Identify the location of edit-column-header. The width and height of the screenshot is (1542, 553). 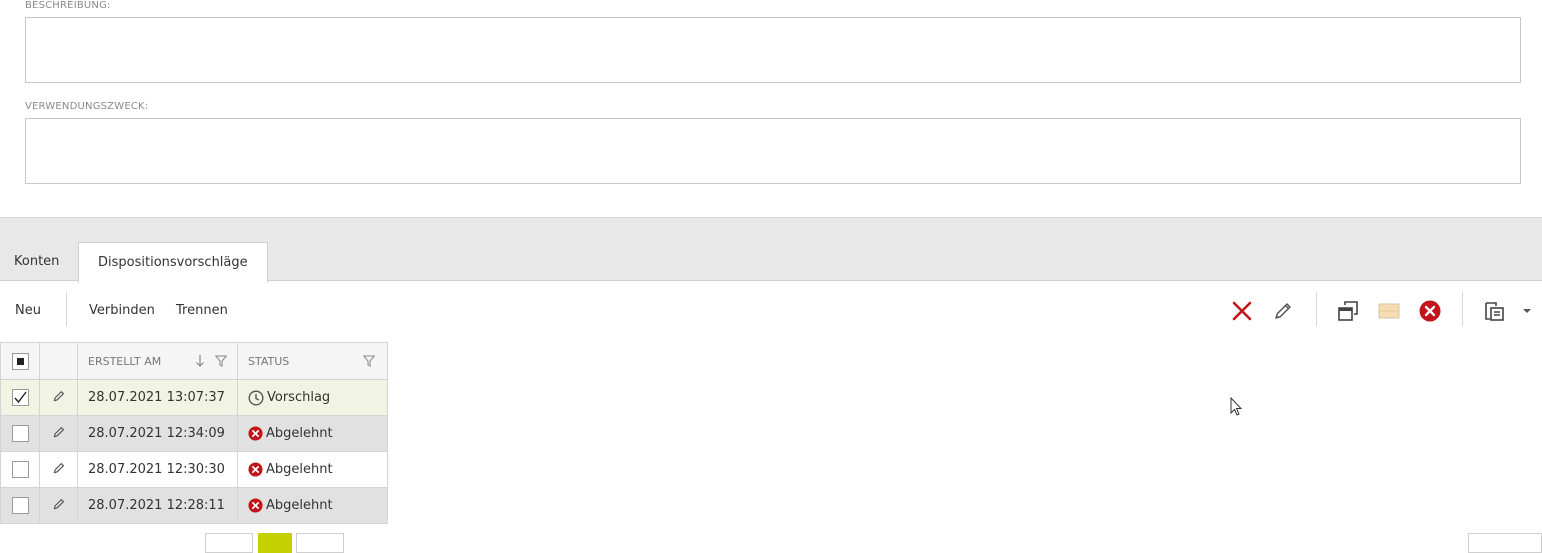
(58, 361).